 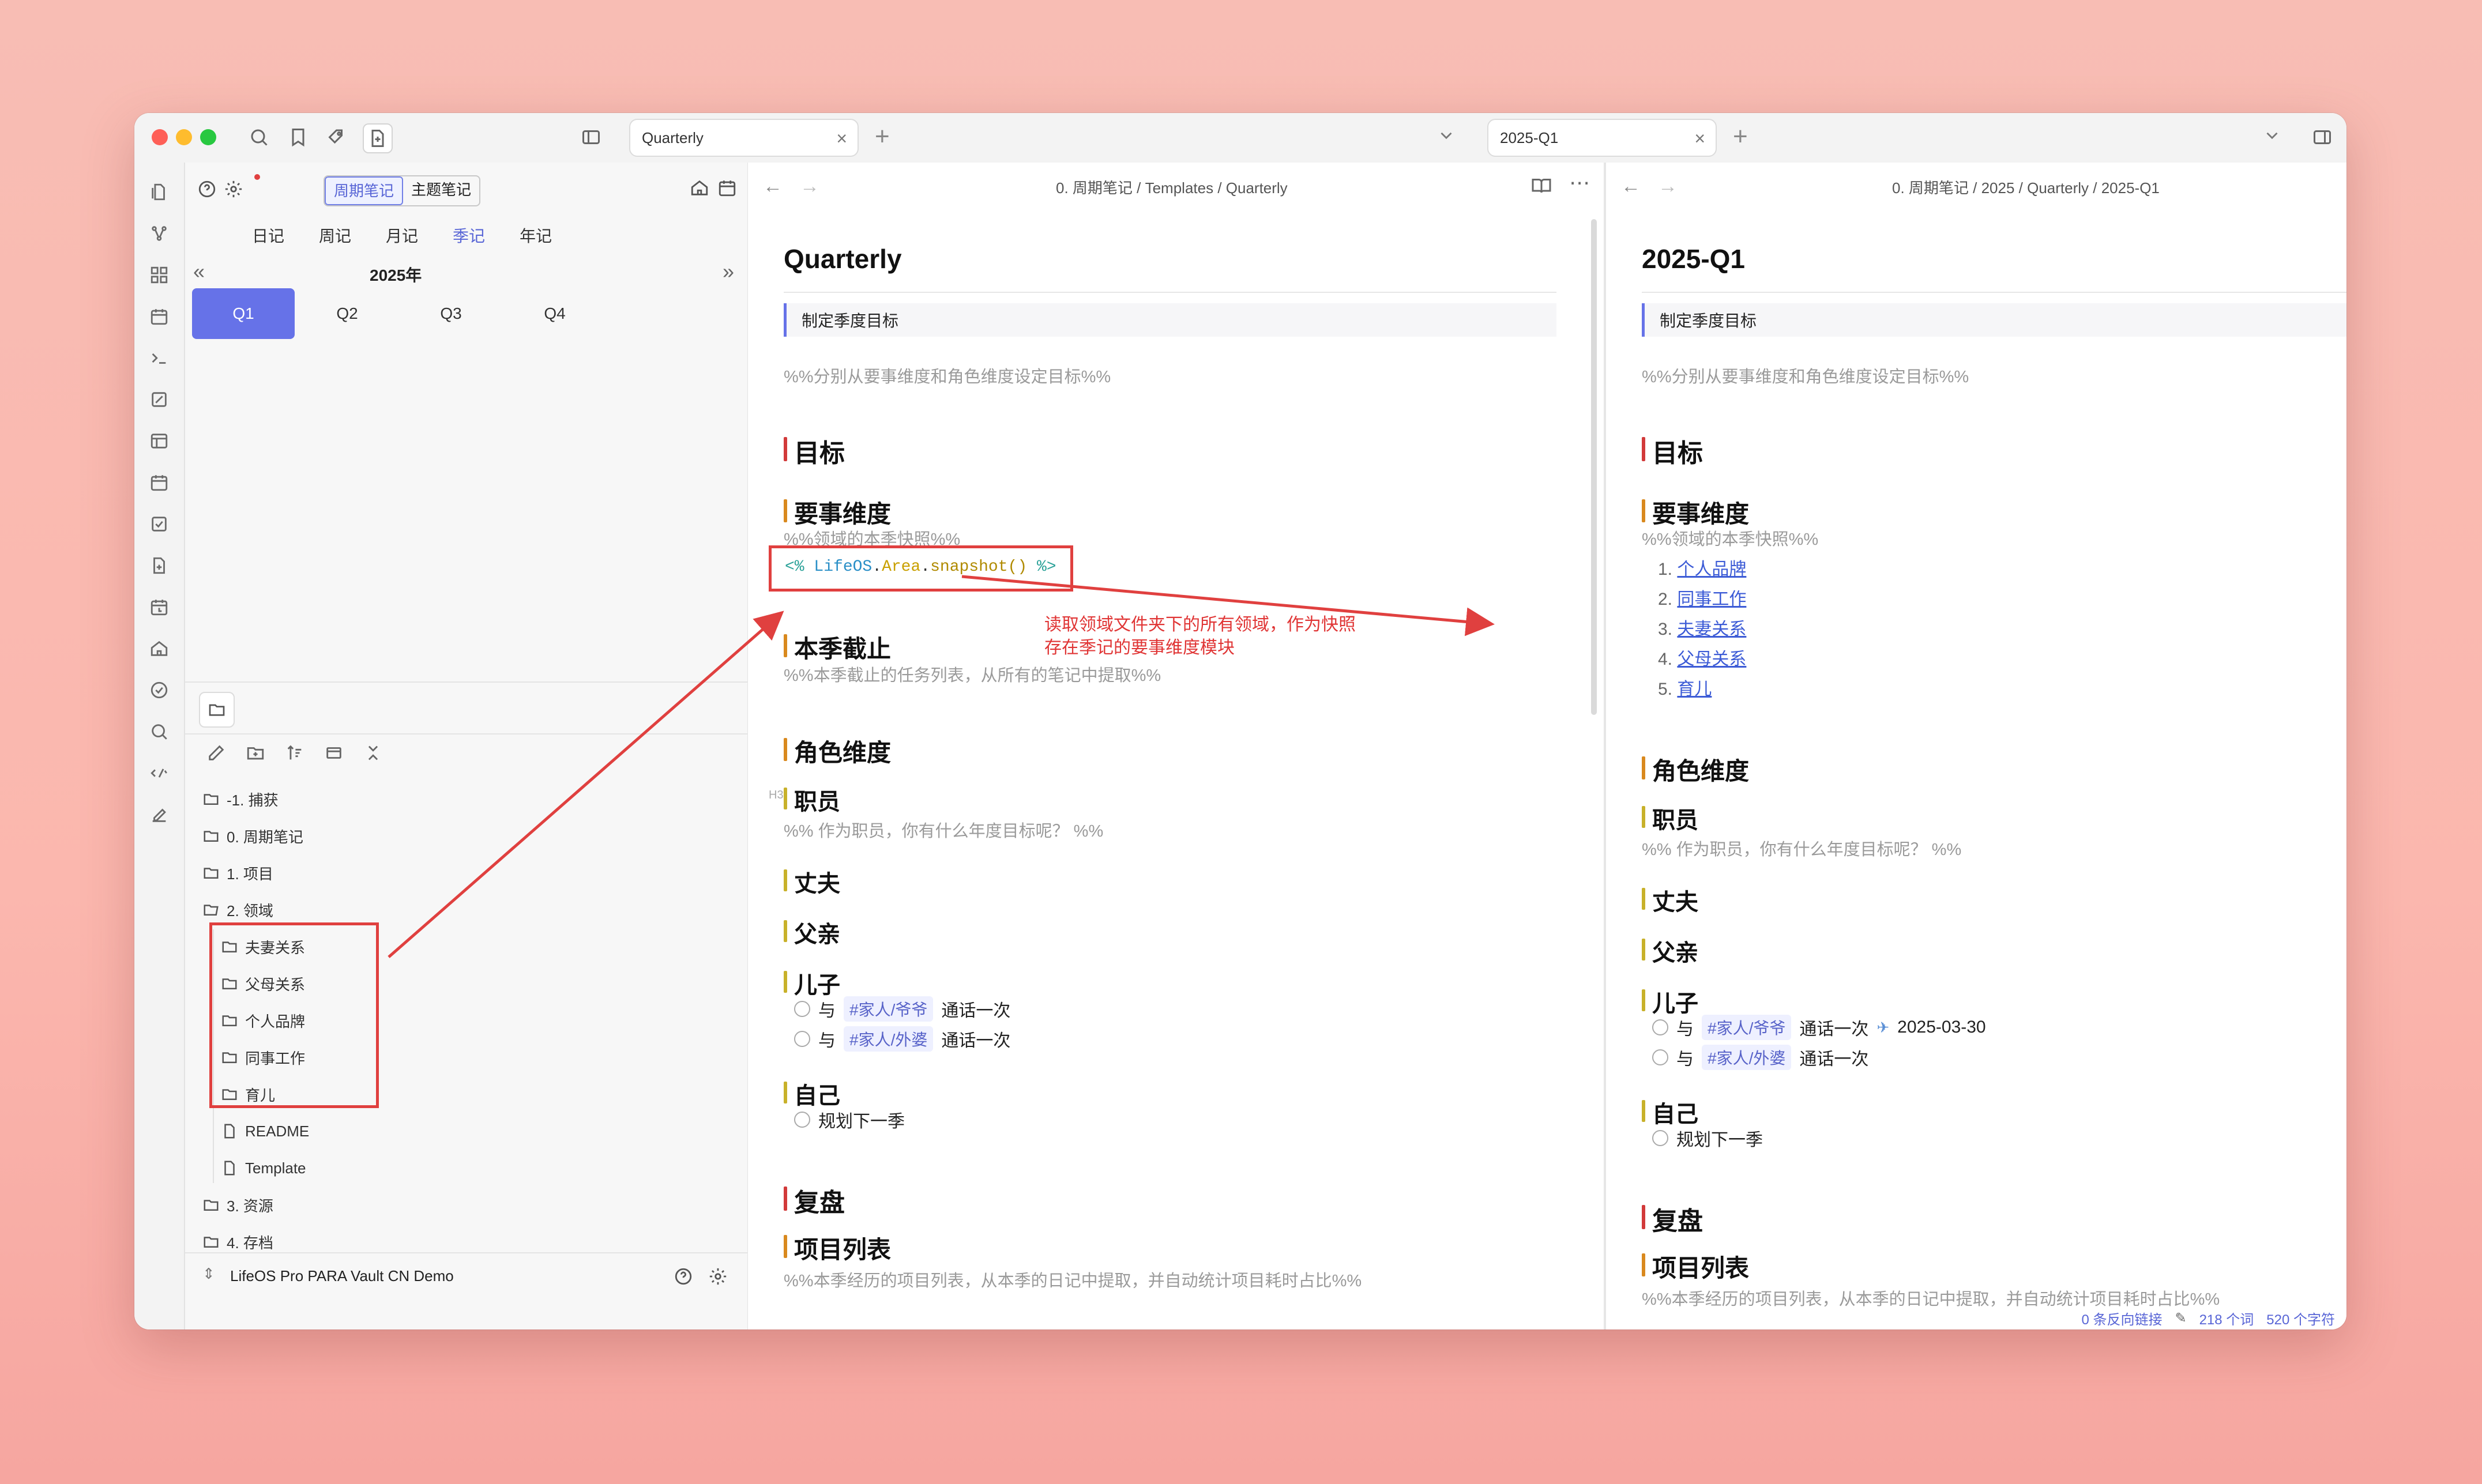 What do you see at coordinates (1594, 467) in the screenshot?
I see `scrollbar` at bounding box center [1594, 467].